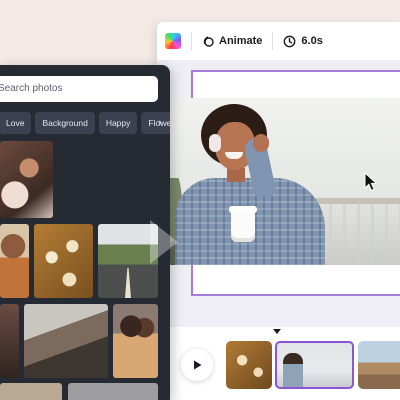 The width and height of the screenshot is (400, 400). What do you see at coordinates (160, 123) in the screenshot?
I see `chevron-right-icon: ›` at bounding box center [160, 123].